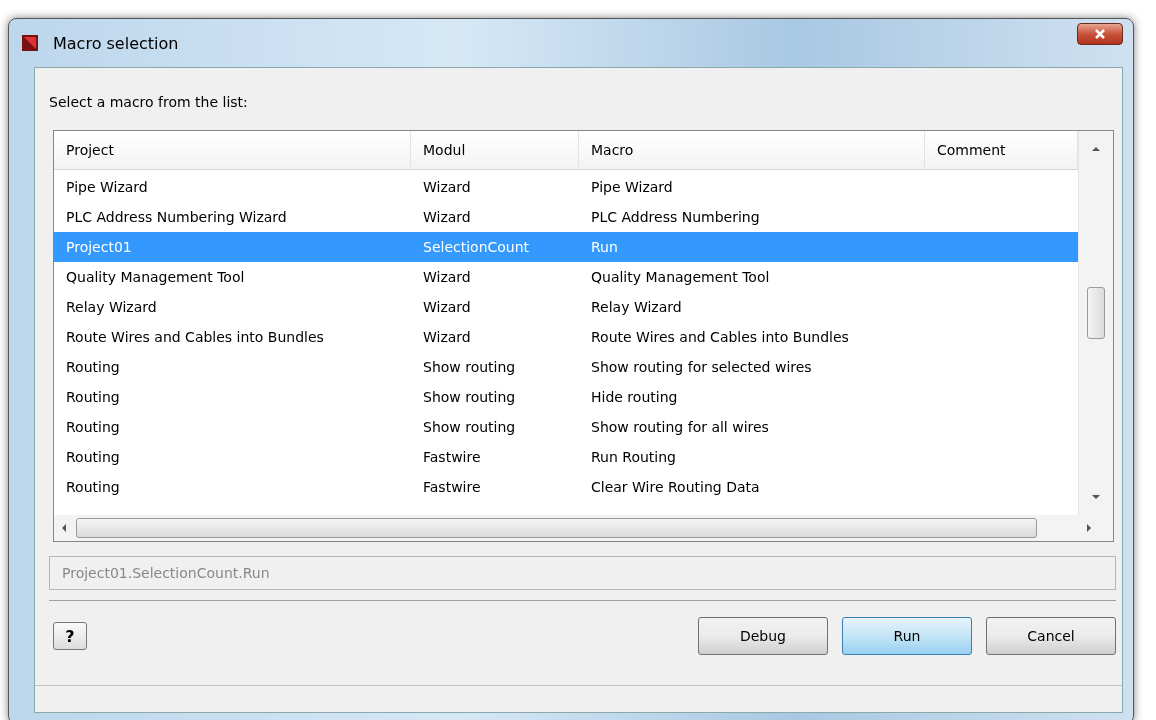 The height and width of the screenshot is (720, 1156). I want to click on table-cell-text: Project01, so click(99, 247).